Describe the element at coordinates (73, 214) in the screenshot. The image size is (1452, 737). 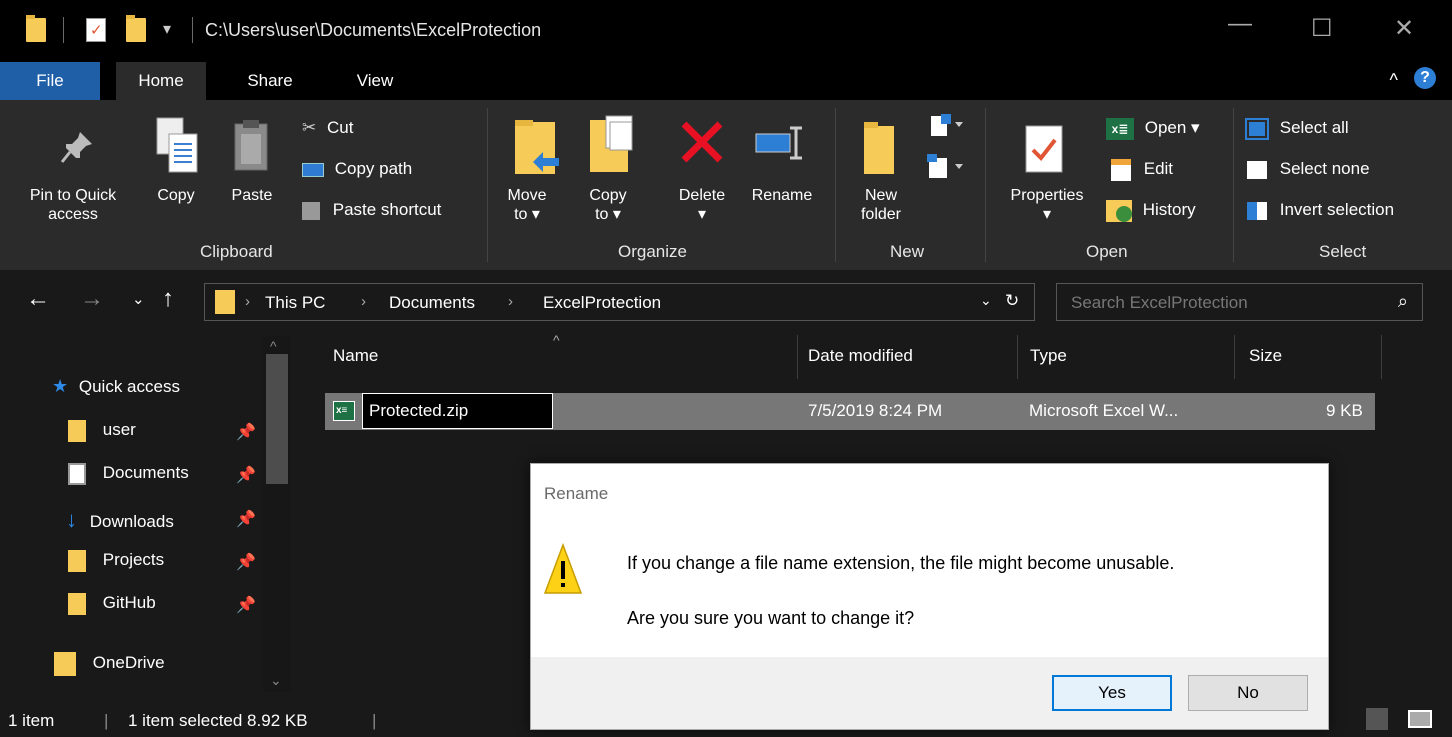
I see `pin-label-2: access` at that location.